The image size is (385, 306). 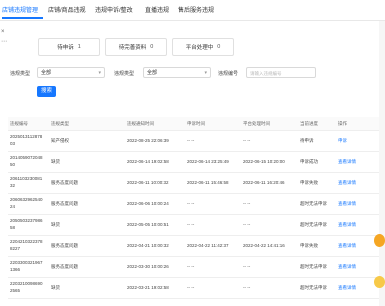 What do you see at coordinates (309, 161) in the screenshot?
I see `status-text: 申诉成功` at bounding box center [309, 161].